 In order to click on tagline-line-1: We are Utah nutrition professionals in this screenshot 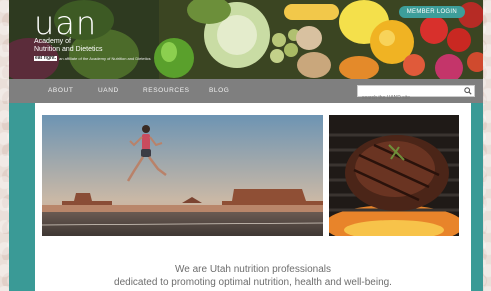, I will do `click(252, 269)`.